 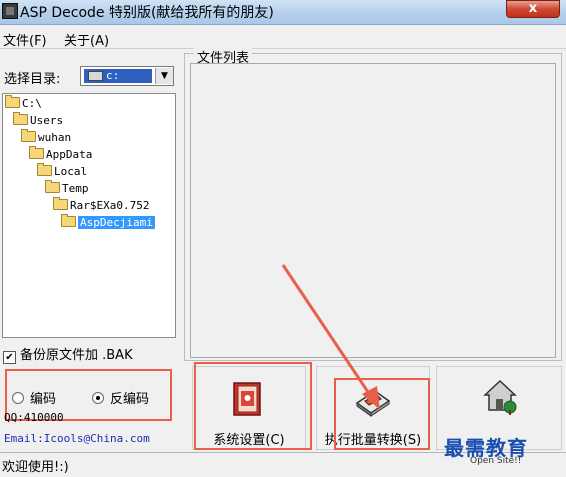 I want to click on radio-icon, so click(x=18, y=398).